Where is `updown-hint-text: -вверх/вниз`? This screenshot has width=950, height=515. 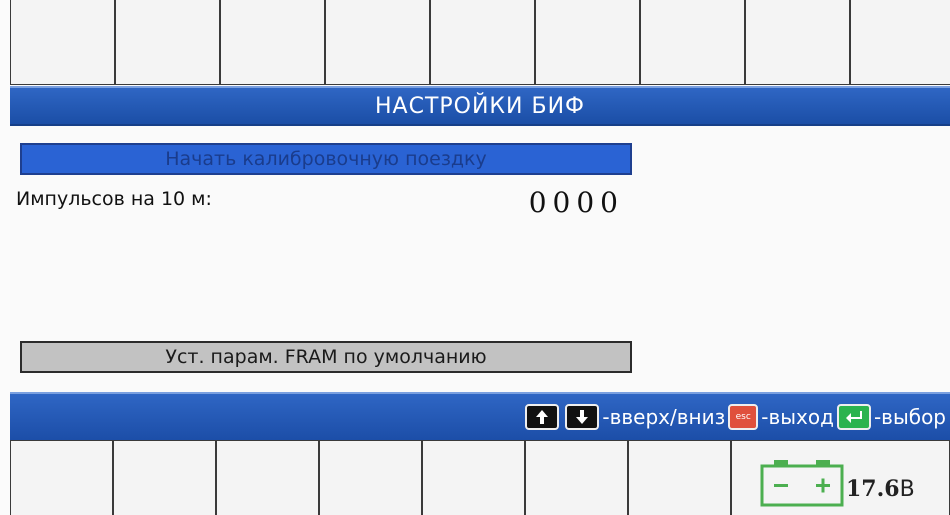
updown-hint-text: -вверх/вниз is located at coordinates (664, 417).